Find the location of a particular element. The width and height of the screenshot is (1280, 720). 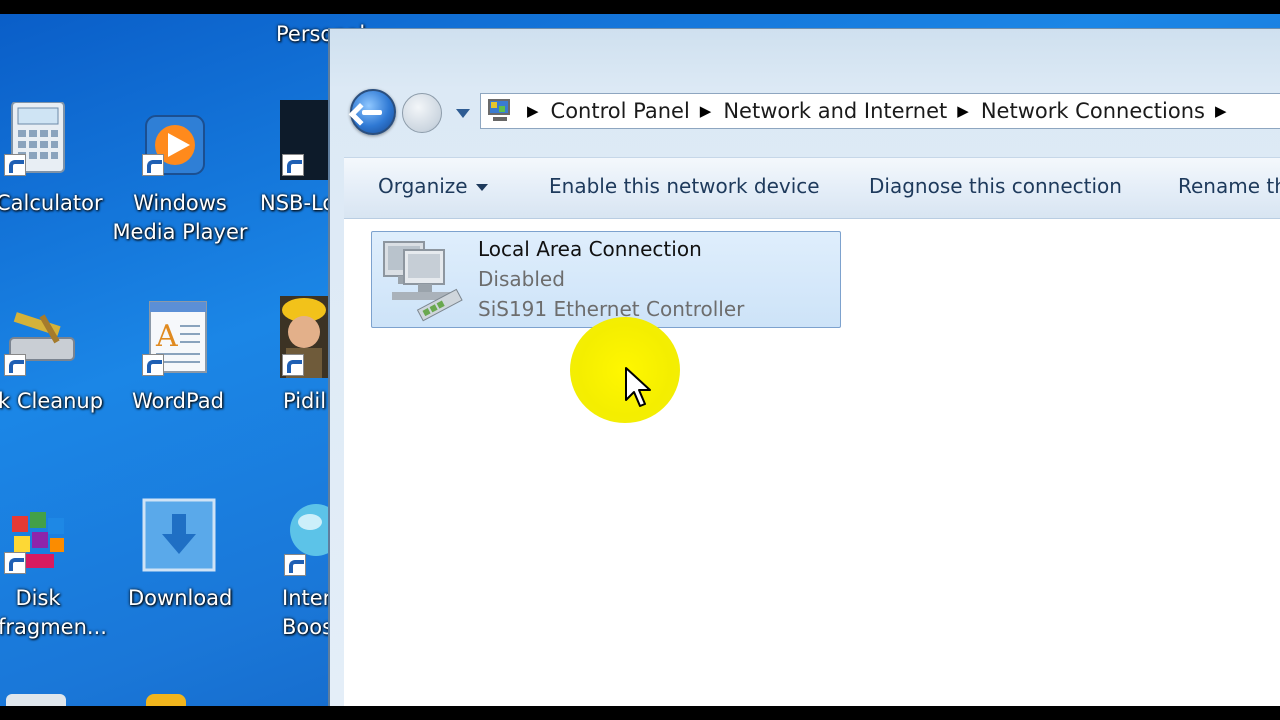

diagnose-connection-button: Diagnose this connection is located at coordinates (995, 186).